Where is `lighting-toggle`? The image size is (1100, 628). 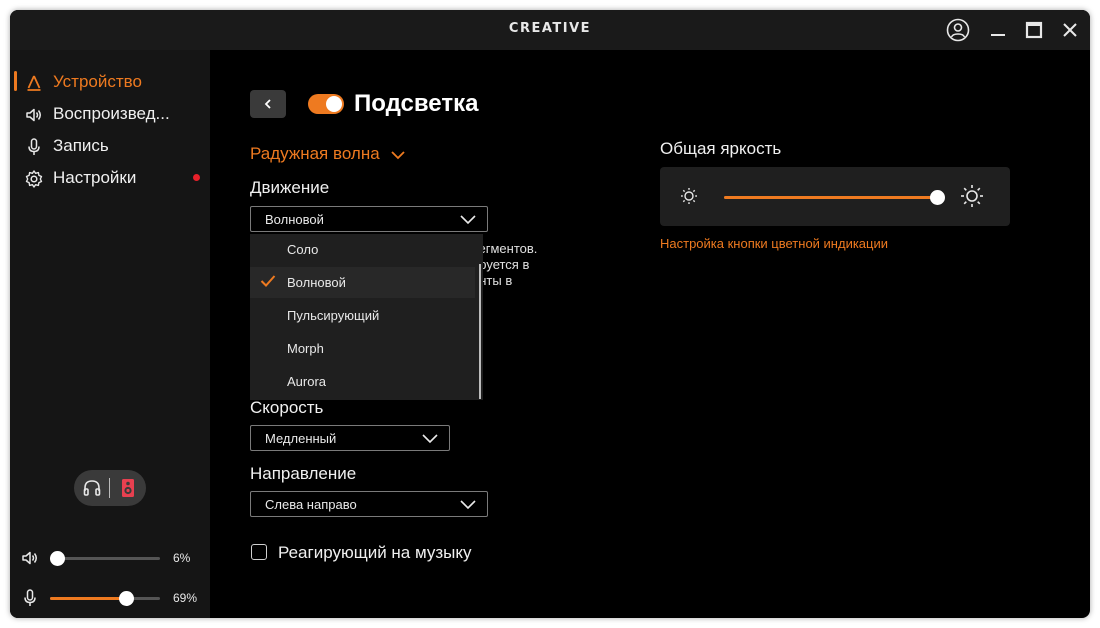 lighting-toggle is located at coordinates (326, 104).